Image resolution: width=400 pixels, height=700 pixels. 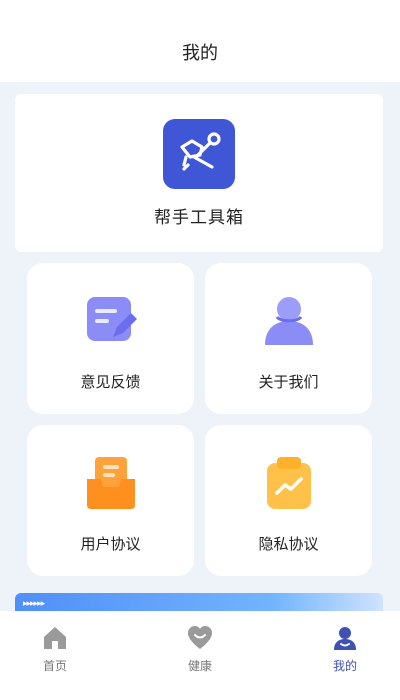 What do you see at coordinates (34, 604) in the screenshot?
I see `banner-arrows: ▸▸▸▸▸▸` at bounding box center [34, 604].